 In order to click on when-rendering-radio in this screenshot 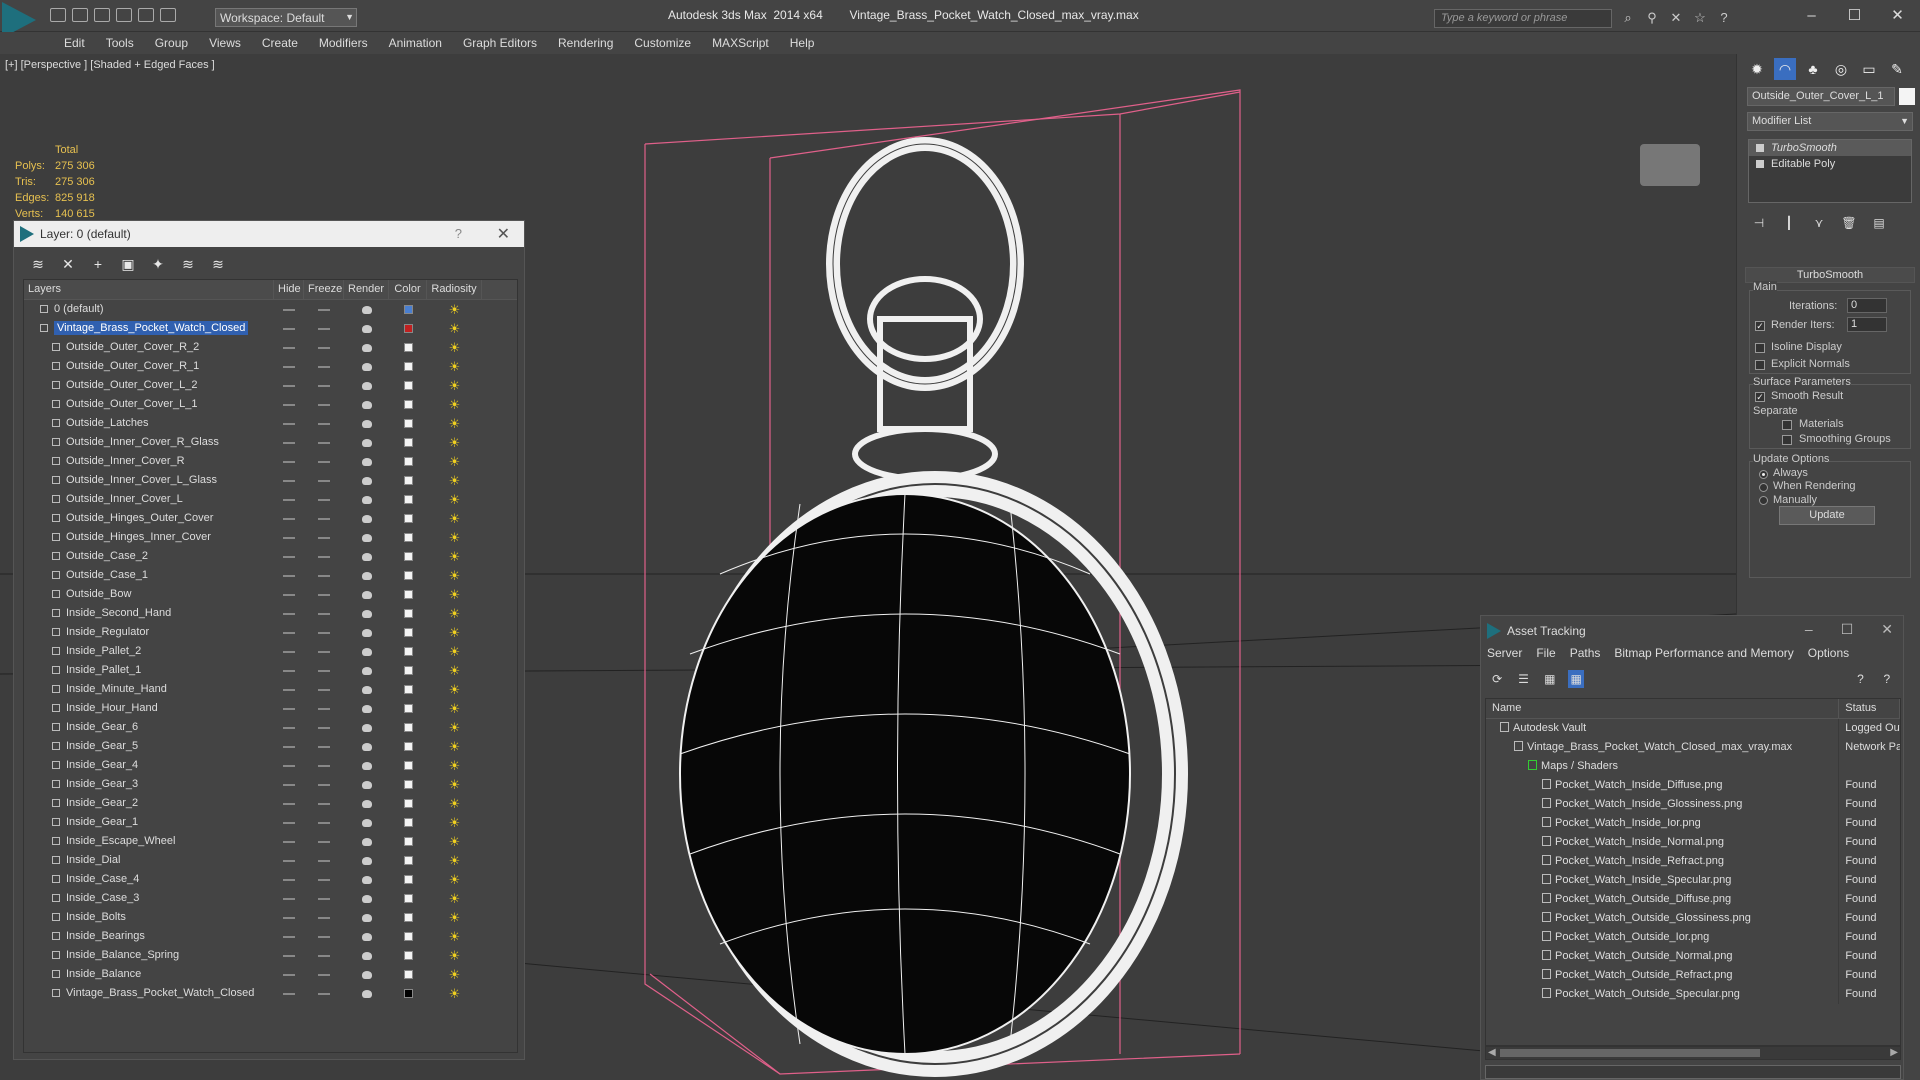, I will do `click(1763, 487)`.